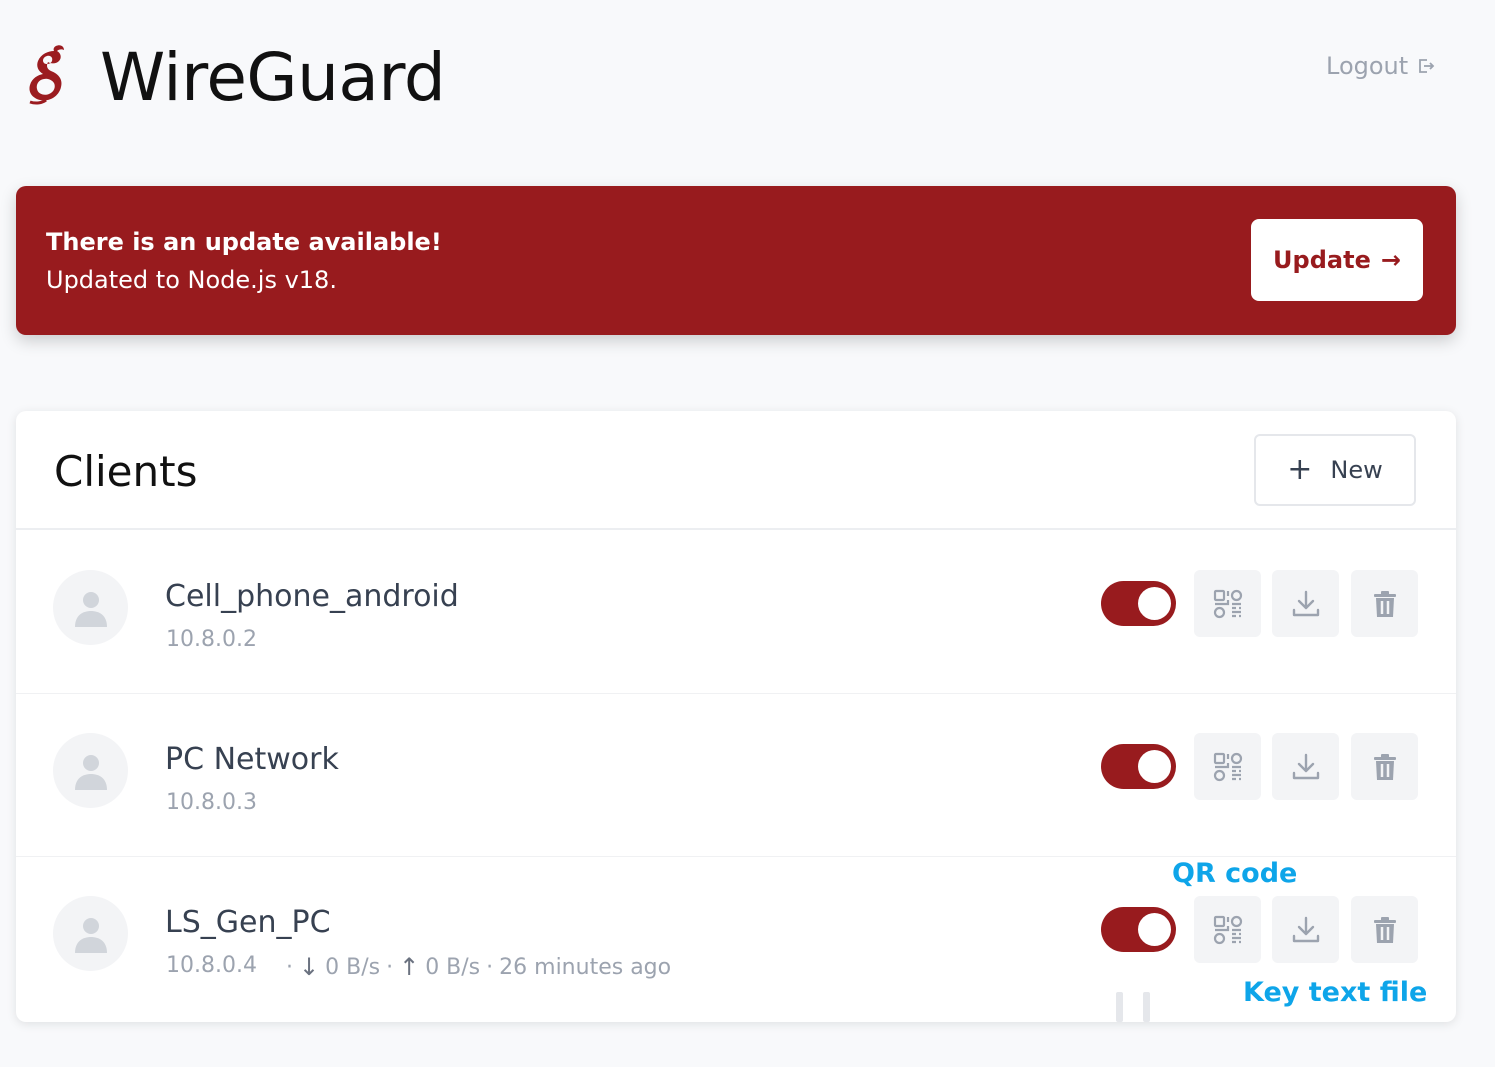 Image resolution: width=1495 pixels, height=1067 pixels. I want to click on update-banner-message: Updated to Node.js v18., so click(191, 280).